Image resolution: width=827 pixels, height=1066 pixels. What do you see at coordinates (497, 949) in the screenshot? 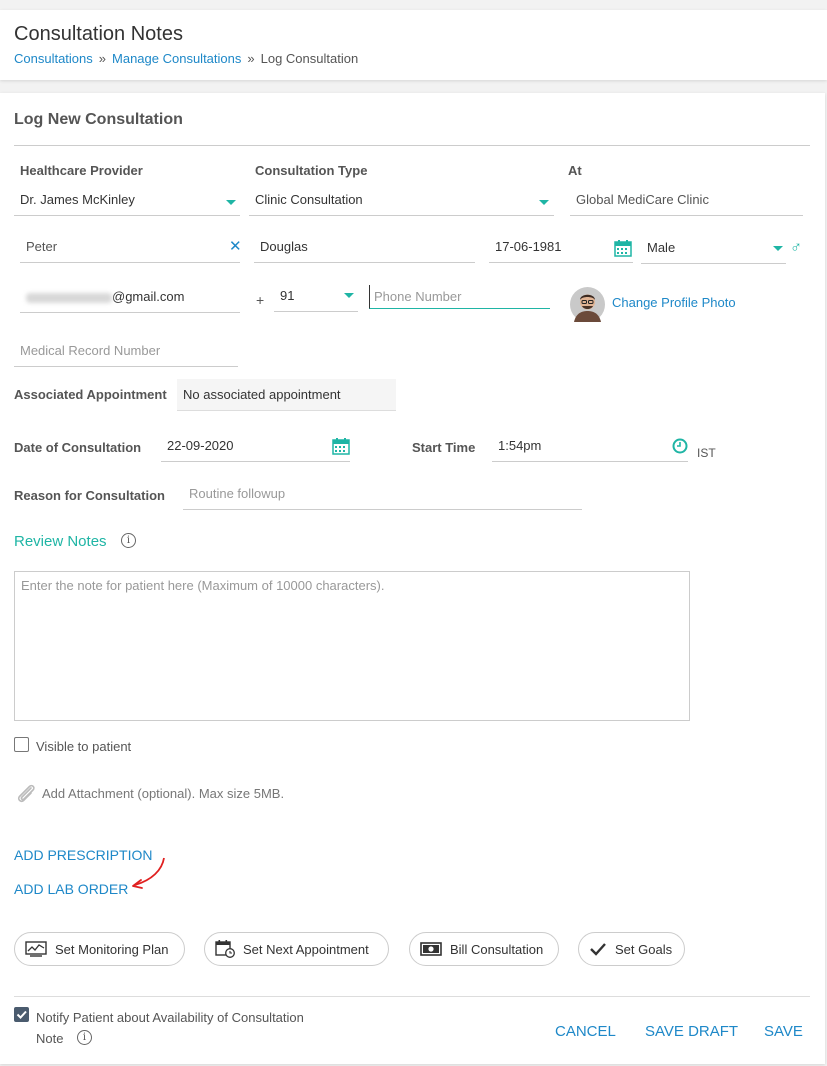
I see `bill-consultation-label: Bill Consultation` at bounding box center [497, 949].